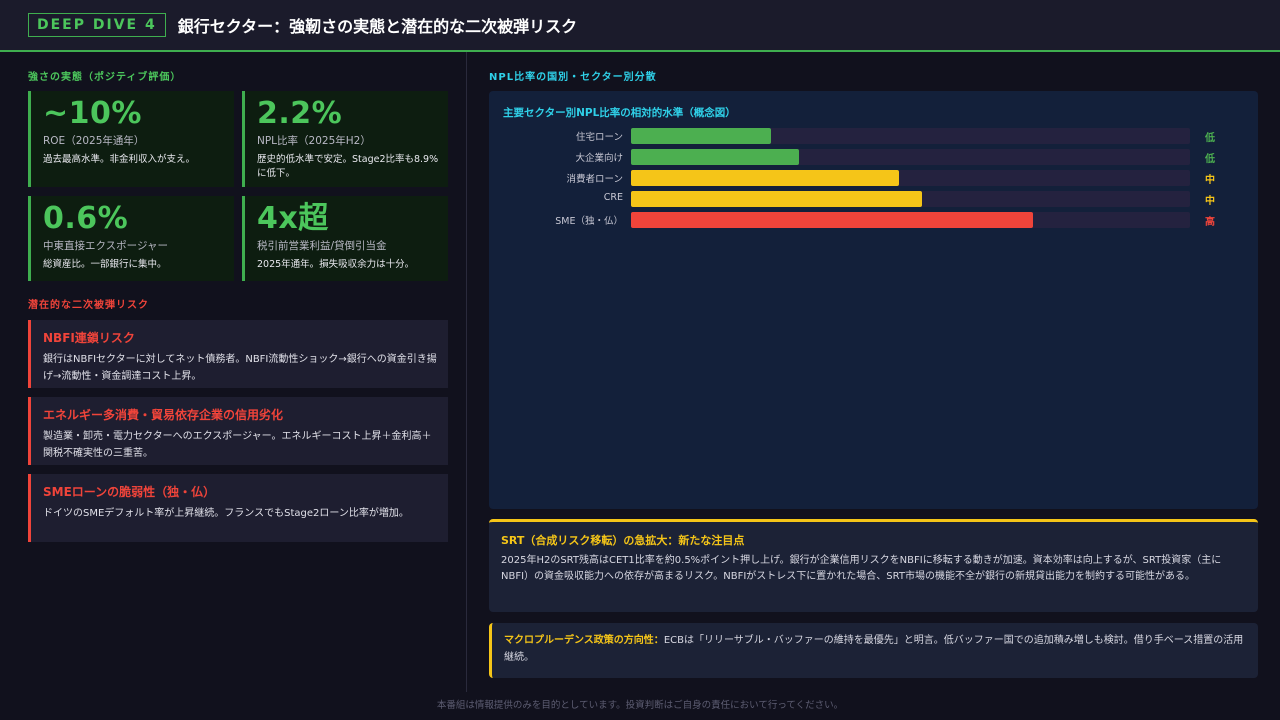 This screenshot has width=1280, height=720. I want to click on srt-title: SRT（合成リスク移転）の急拡大：新たな注目点, so click(623, 540).